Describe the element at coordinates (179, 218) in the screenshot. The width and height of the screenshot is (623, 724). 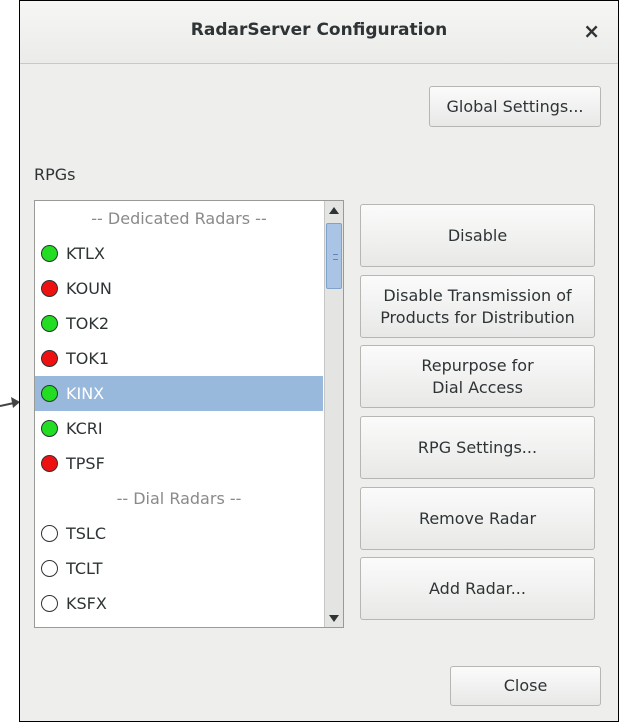
I see `dedicated-radars-header: -- Dedicated Radars --` at that location.